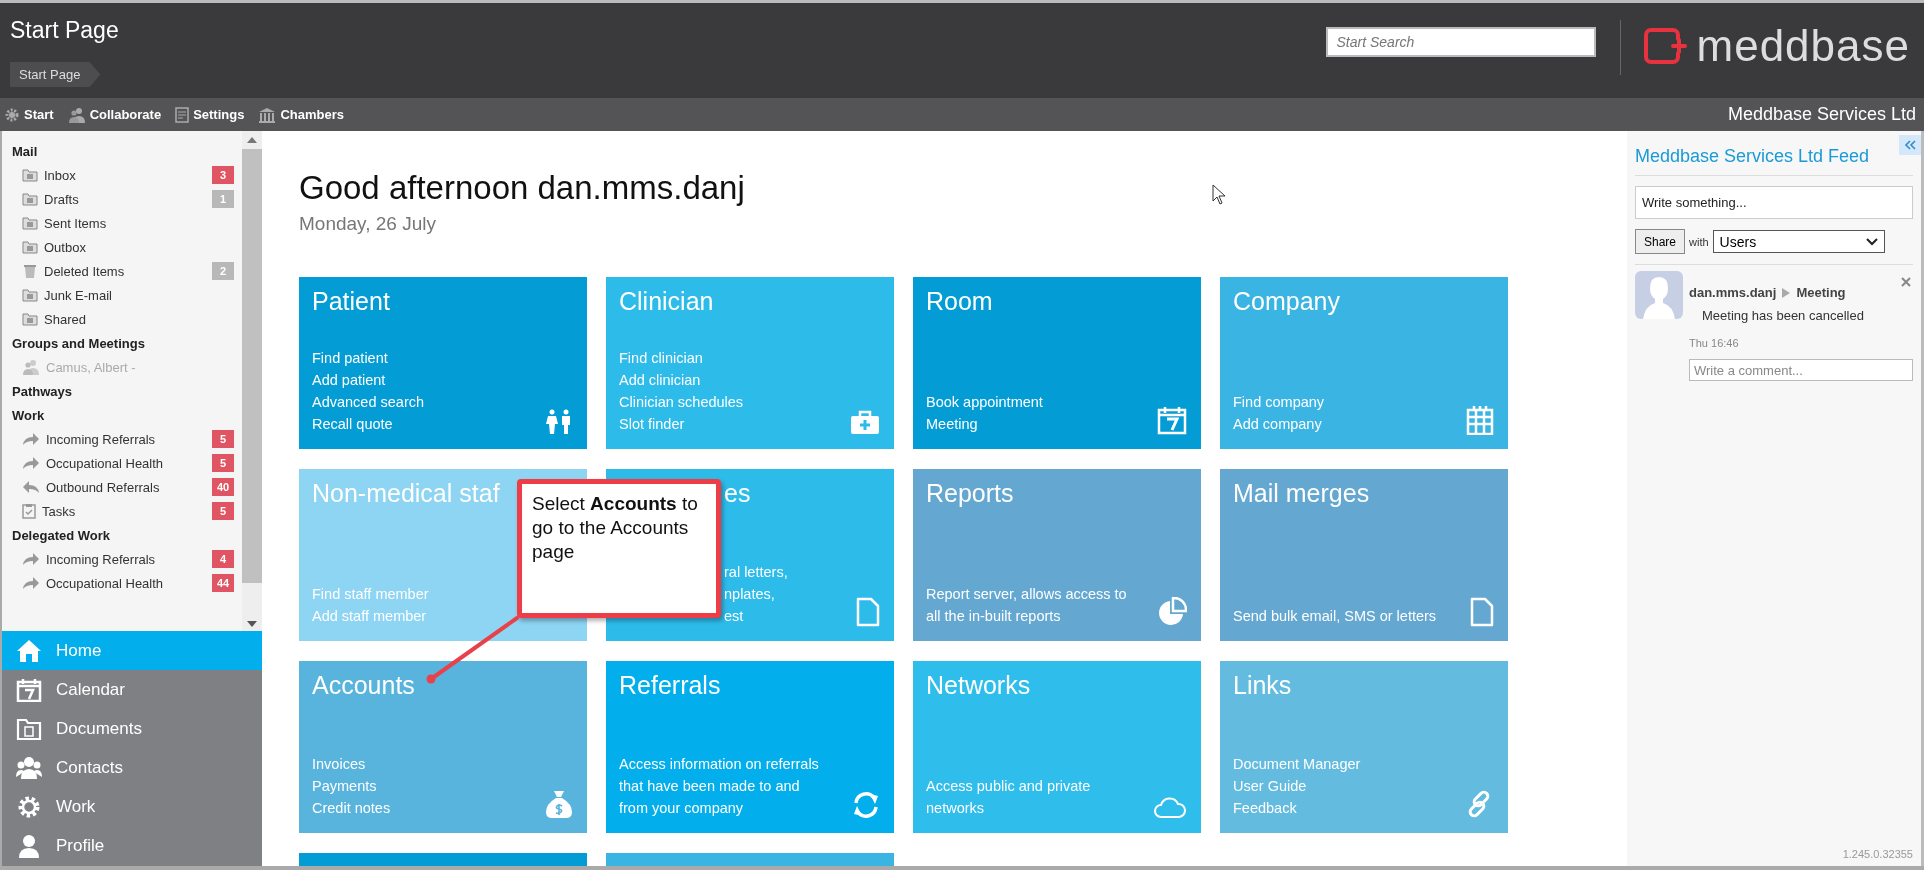 The height and width of the screenshot is (870, 1924). What do you see at coordinates (132, 690) in the screenshot?
I see `nav-item: Calendar` at bounding box center [132, 690].